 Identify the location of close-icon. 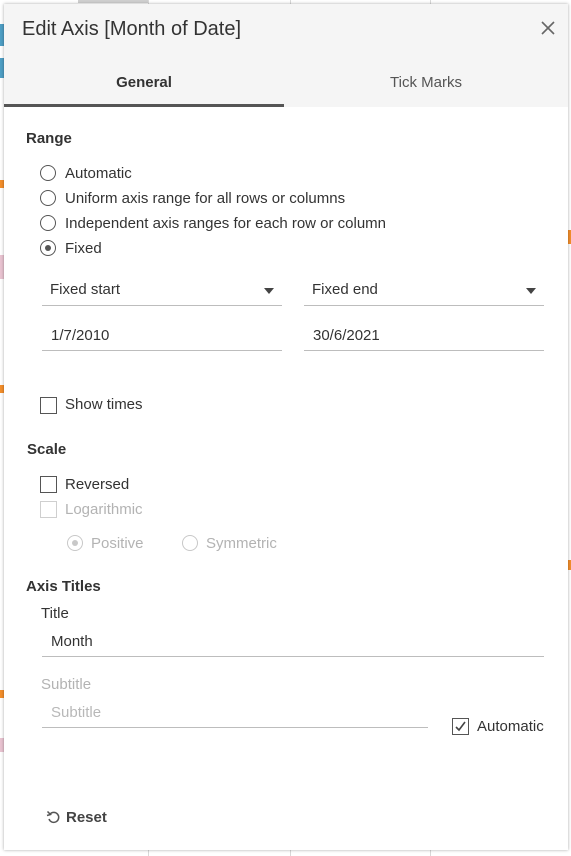
(548, 28).